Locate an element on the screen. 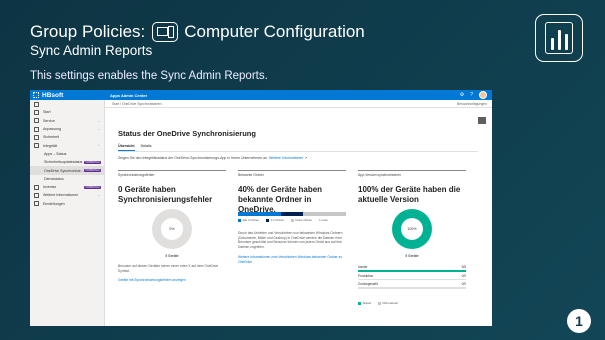 The height and width of the screenshot is (340, 605). sync-errors-donut-label: 0% is located at coordinates (172, 229).